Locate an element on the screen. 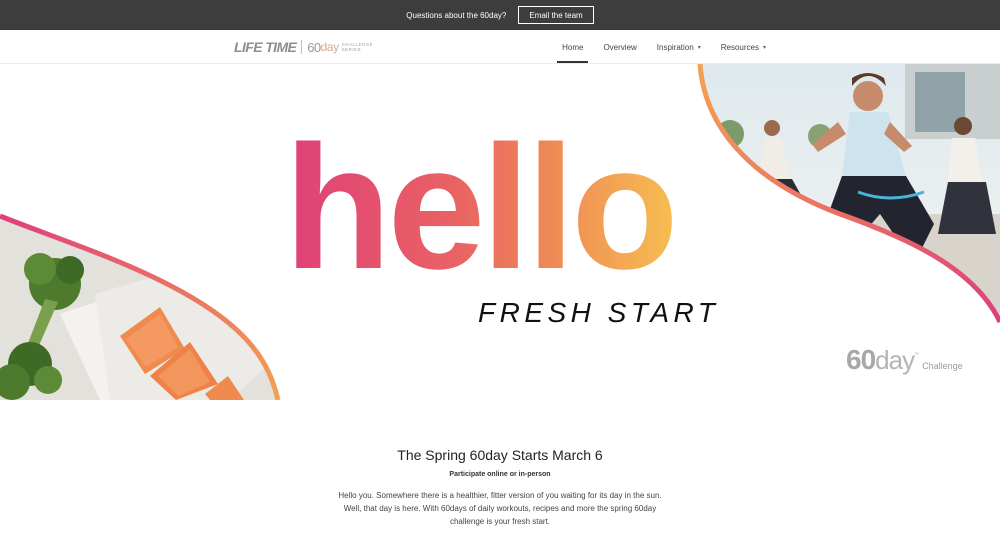 Image resolution: width=1000 pixels, height=554 pixels. logo-brand: LIFE TIME is located at coordinates (265, 47).